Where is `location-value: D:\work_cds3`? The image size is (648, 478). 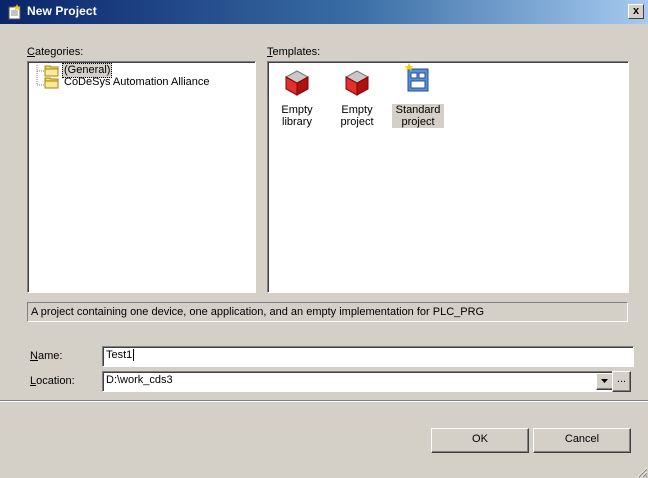
location-value: D:\work_cds3 is located at coordinates (139, 380).